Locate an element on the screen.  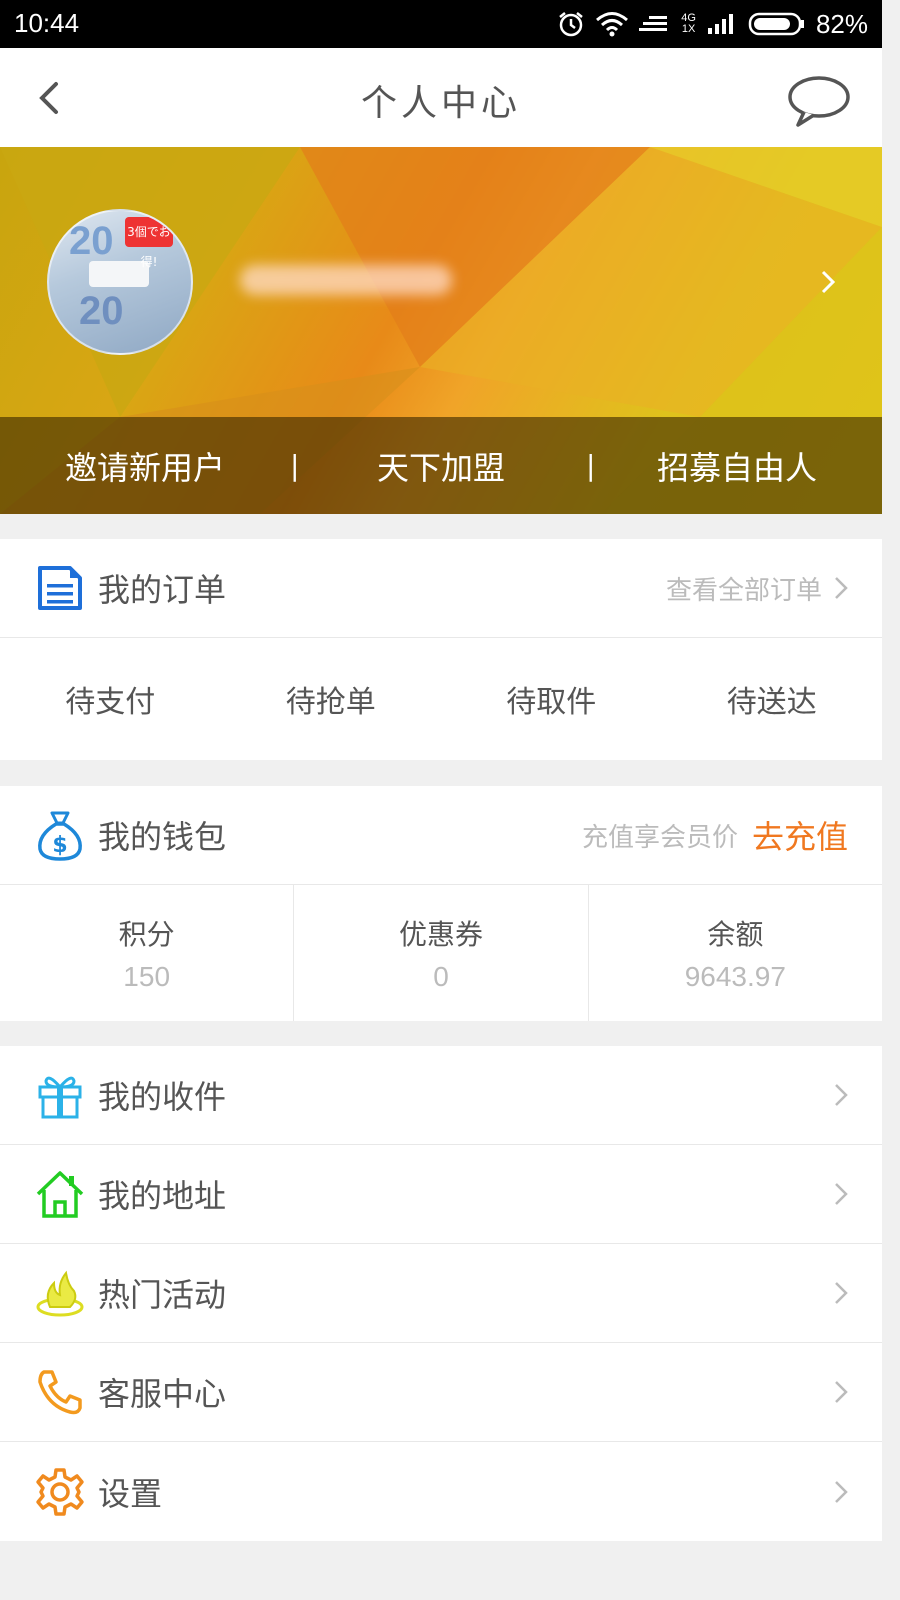
battery-percent: 82% is located at coordinates (841, 23).